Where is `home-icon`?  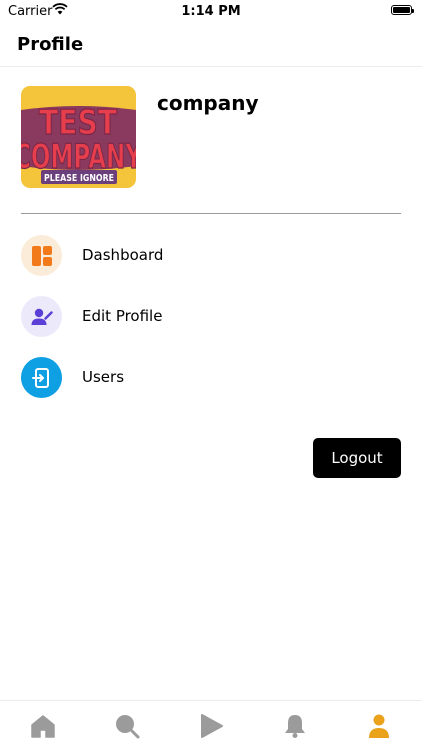 home-icon is located at coordinates (43, 726).